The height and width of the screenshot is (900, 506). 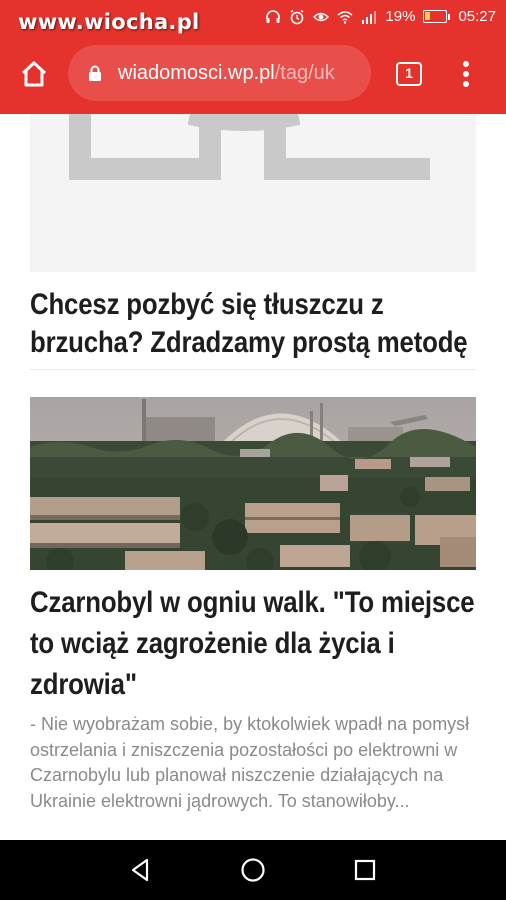 I want to click on url-text: wiadomosci.wp.pl/tag/uk, so click(x=226, y=73).